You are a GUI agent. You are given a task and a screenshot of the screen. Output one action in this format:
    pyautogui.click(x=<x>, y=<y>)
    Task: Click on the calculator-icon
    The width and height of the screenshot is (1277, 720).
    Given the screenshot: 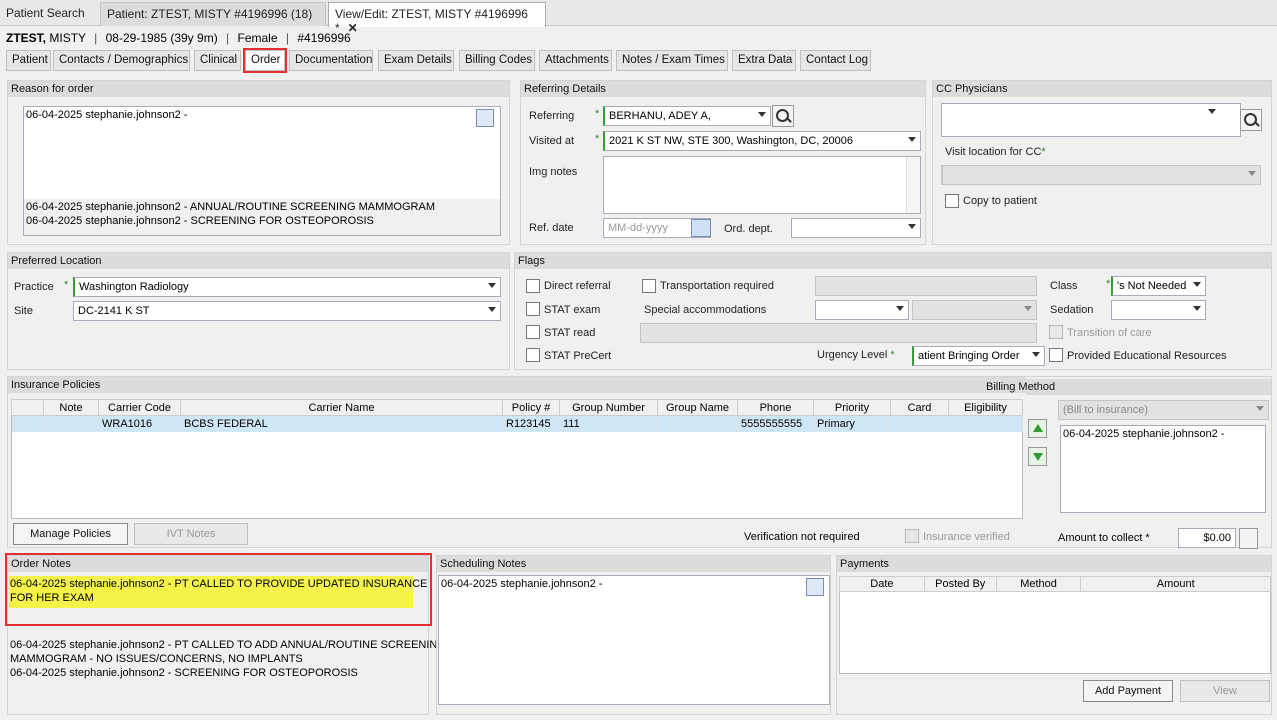 What is the action you would take?
    pyautogui.click(x=1248, y=538)
    